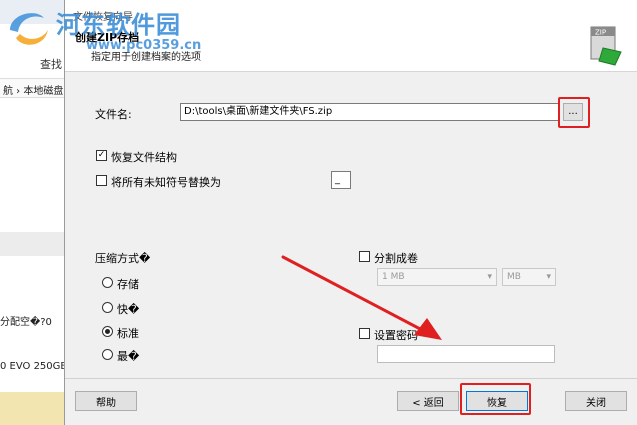 This screenshot has width=637, height=425. Describe the element at coordinates (101, 155) in the screenshot. I see `restore-structure-checkbox: ✓` at that location.